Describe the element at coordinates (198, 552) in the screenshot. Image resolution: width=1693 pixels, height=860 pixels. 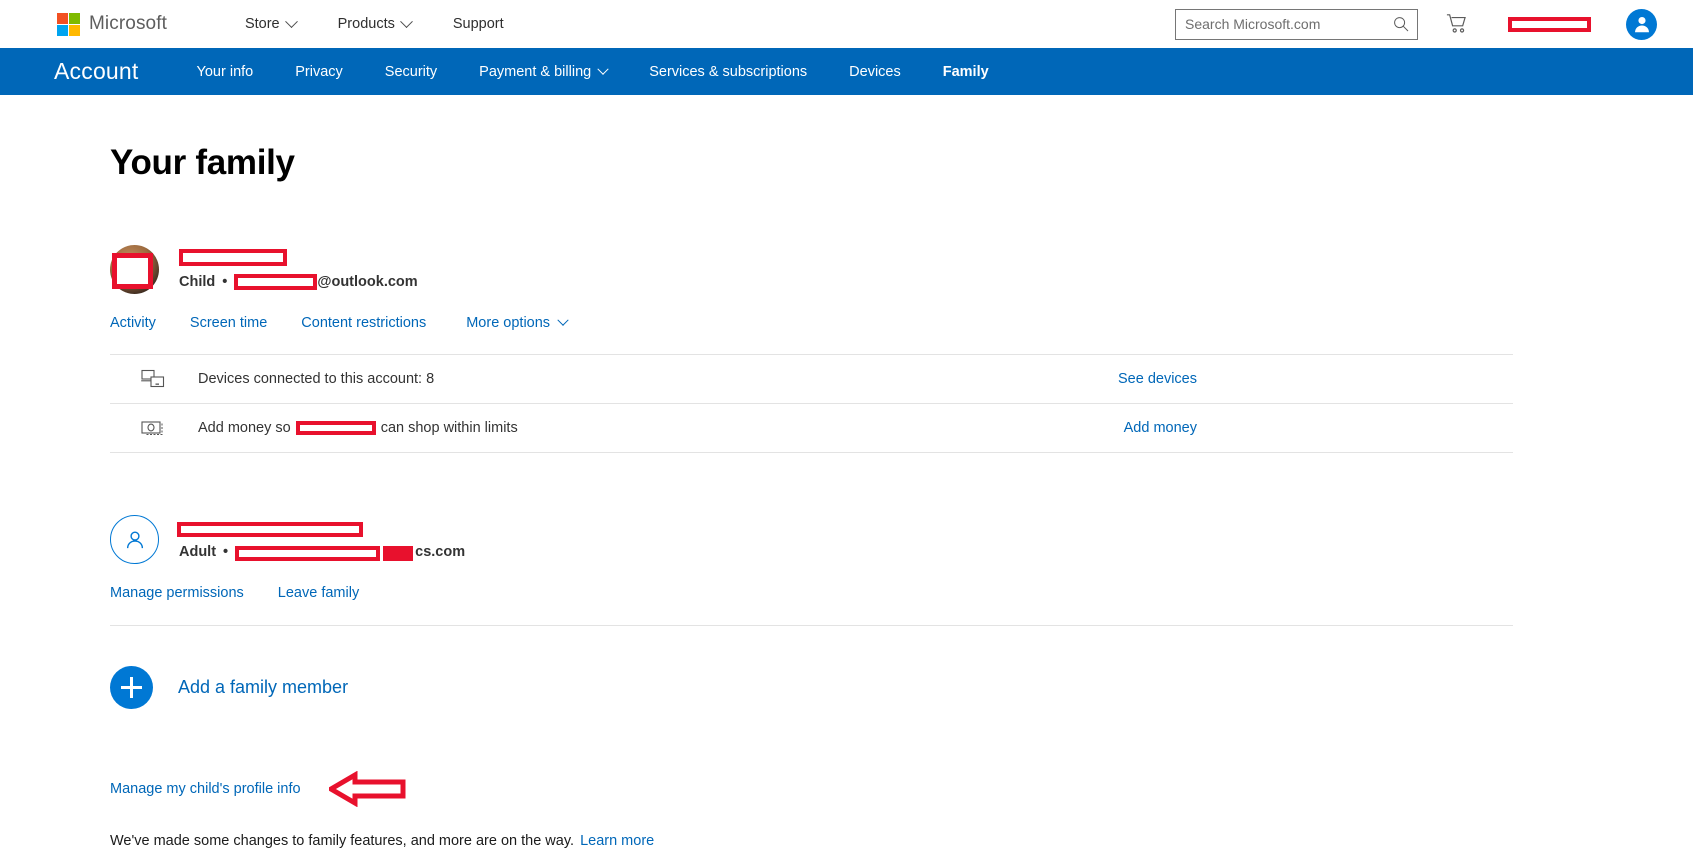
I see `adult-role-label: Adult` at that location.